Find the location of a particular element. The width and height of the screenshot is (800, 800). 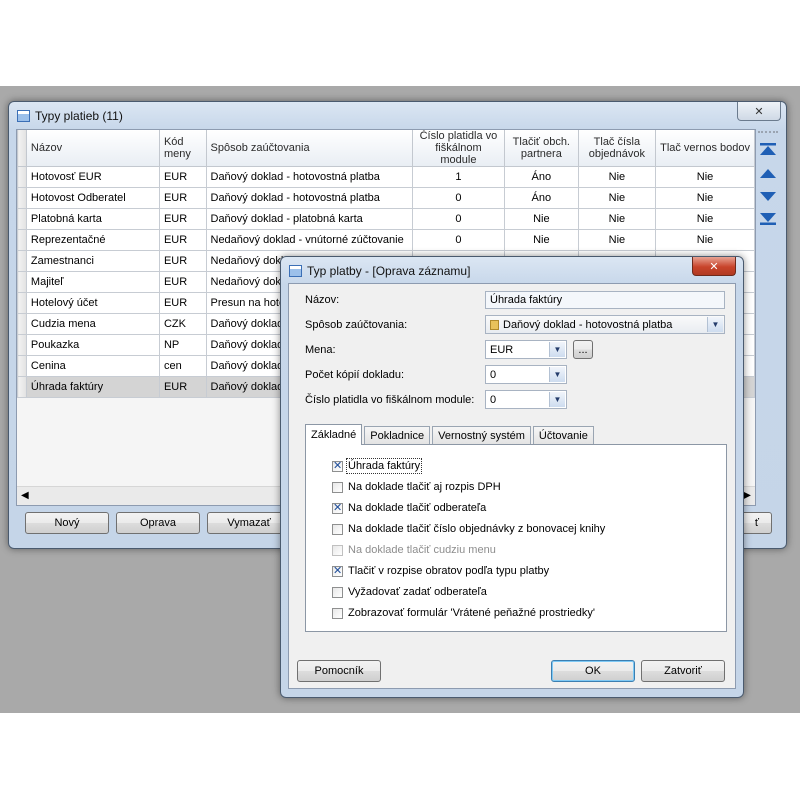

dialog-close-button: ✕ is located at coordinates (714, 266).